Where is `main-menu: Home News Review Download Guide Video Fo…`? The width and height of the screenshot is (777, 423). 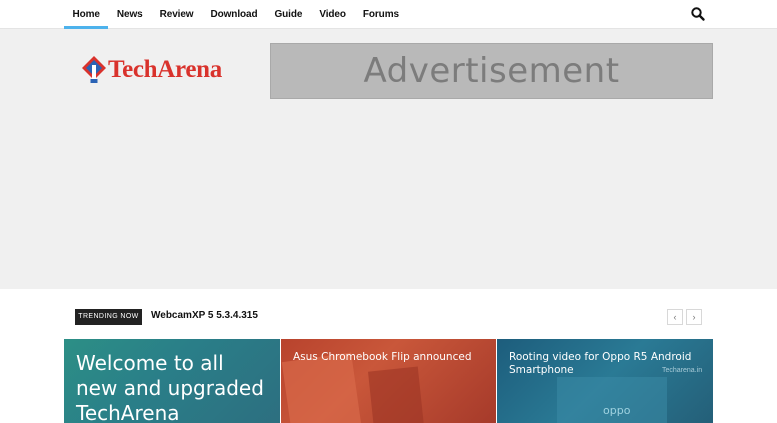
main-menu: Home News Review Download Guide Video Fo… is located at coordinates (235, 14).